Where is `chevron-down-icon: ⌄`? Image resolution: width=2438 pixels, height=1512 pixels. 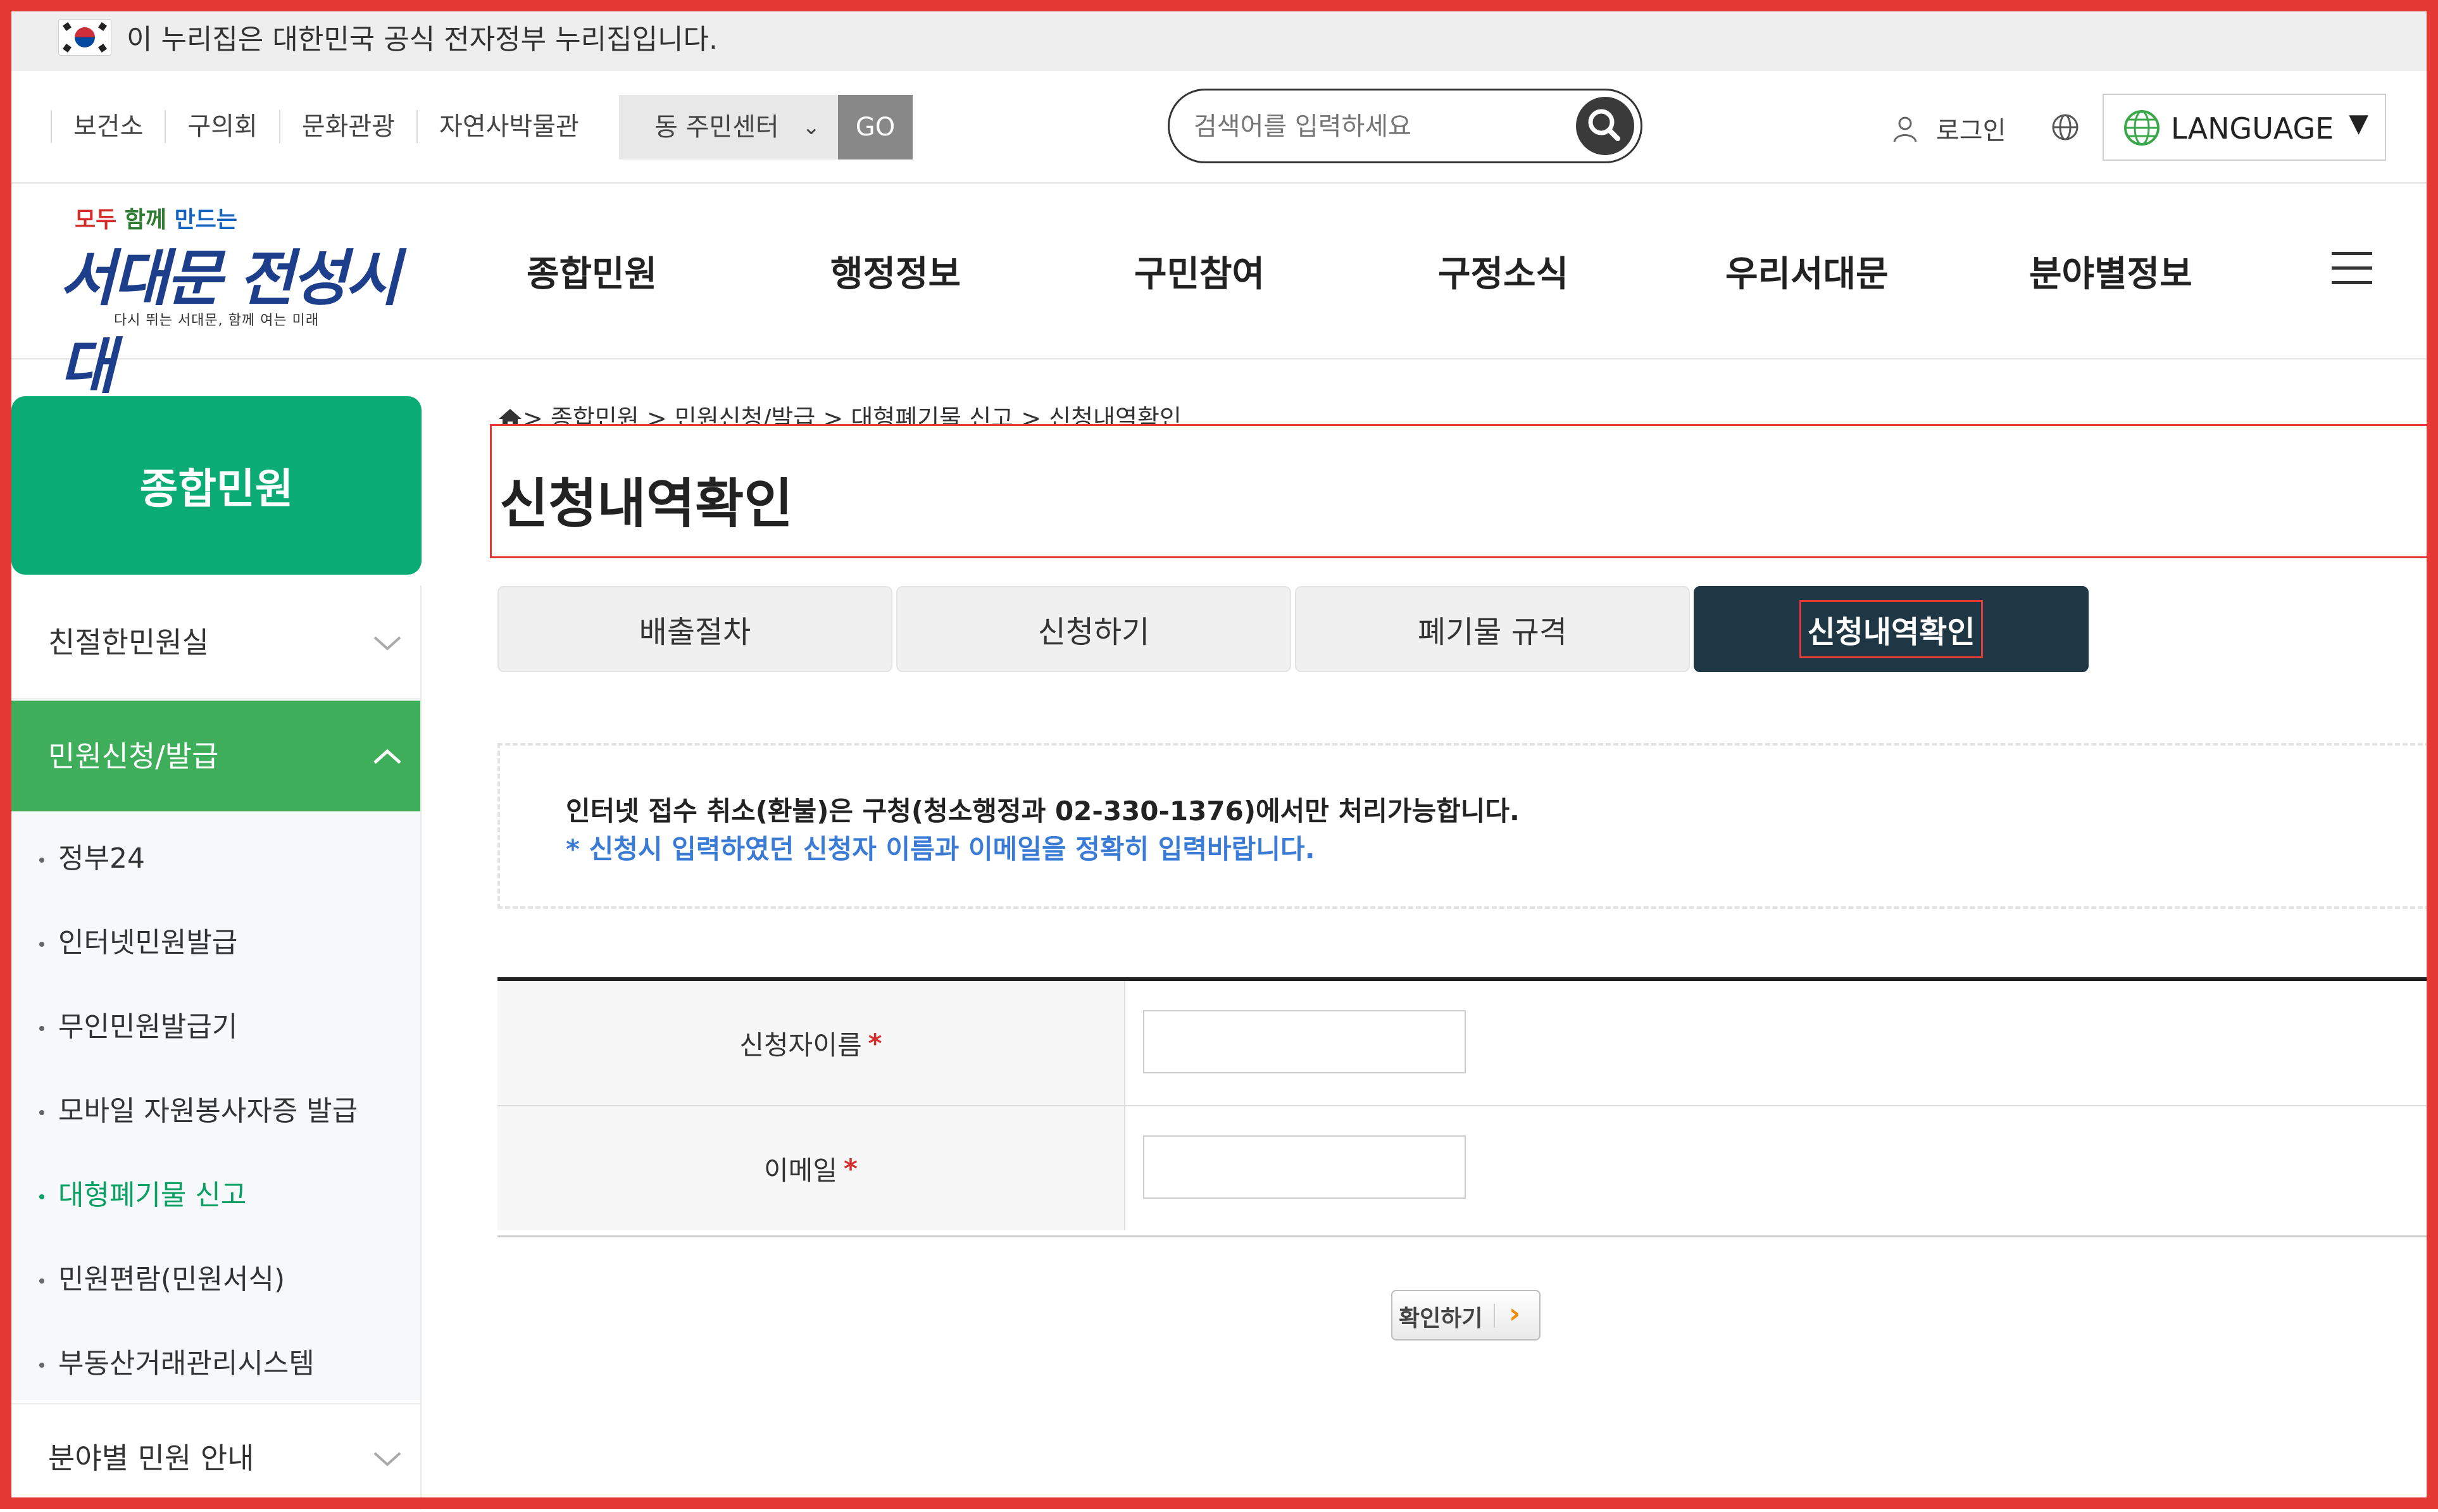 chevron-down-icon: ⌄ is located at coordinates (811, 128).